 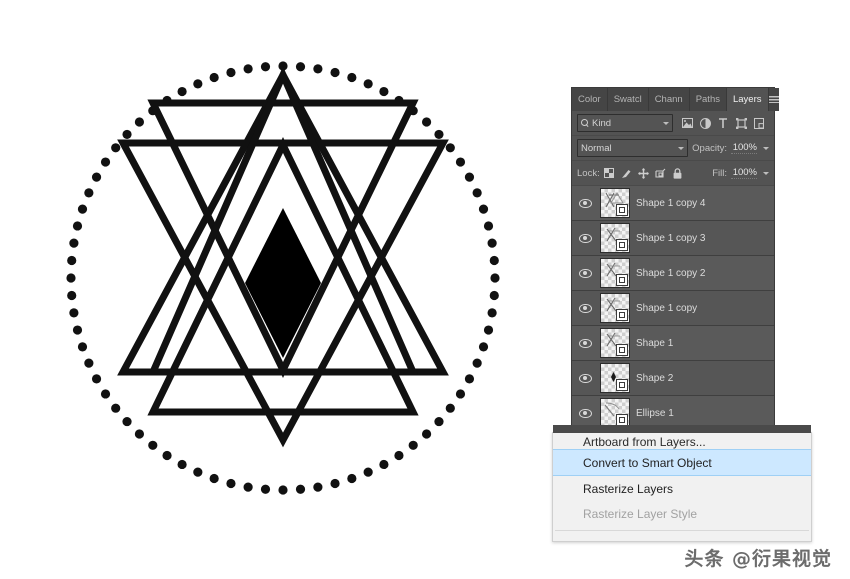 I want to click on tab-layers: Layers, so click(x=747, y=99).